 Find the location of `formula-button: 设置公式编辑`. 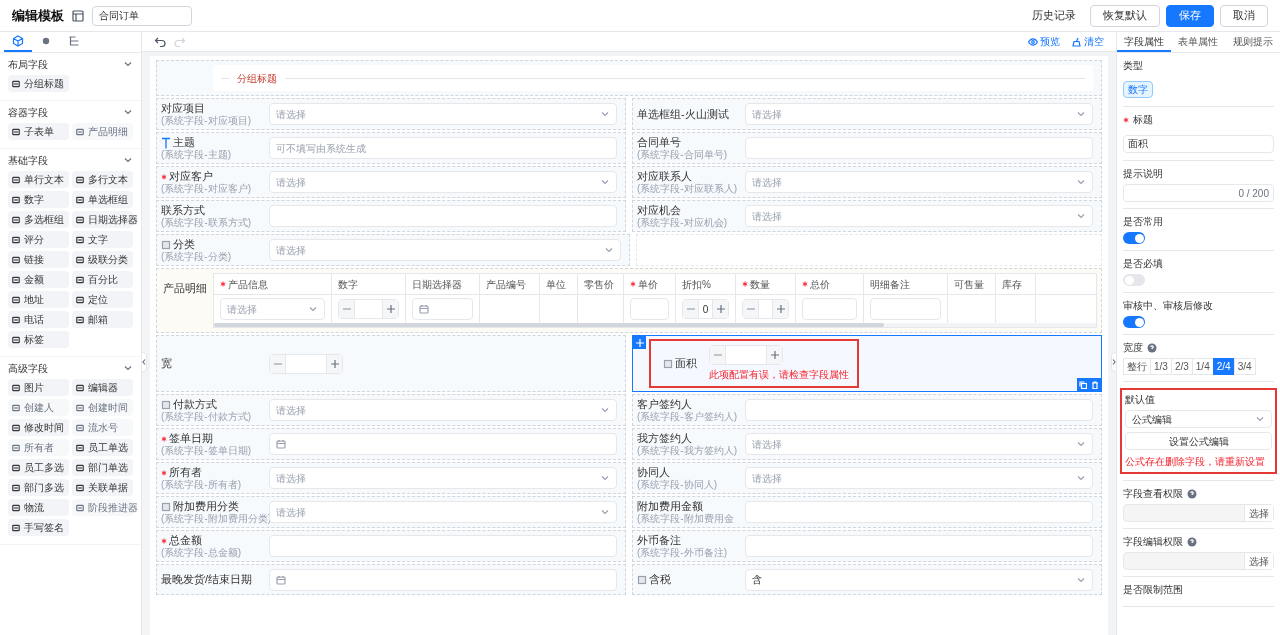

formula-button: 设置公式编辑 is located at coordinates (1198, 441).